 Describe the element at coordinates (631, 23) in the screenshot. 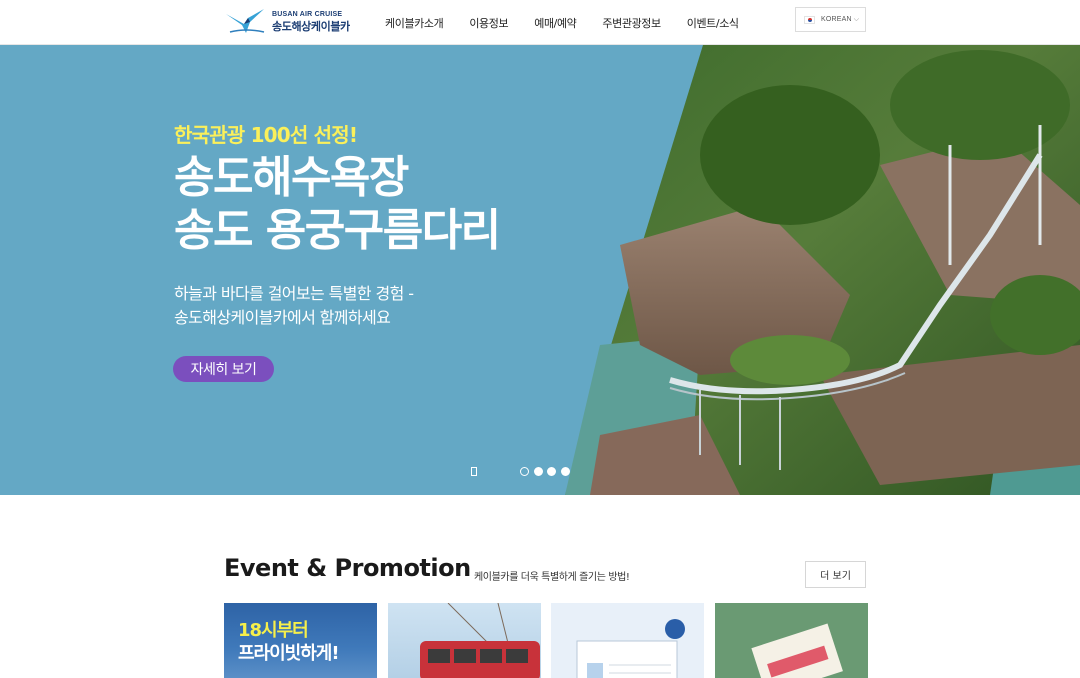

I see `nav-item-nearby-tourism: 주변관광정보` at that location.